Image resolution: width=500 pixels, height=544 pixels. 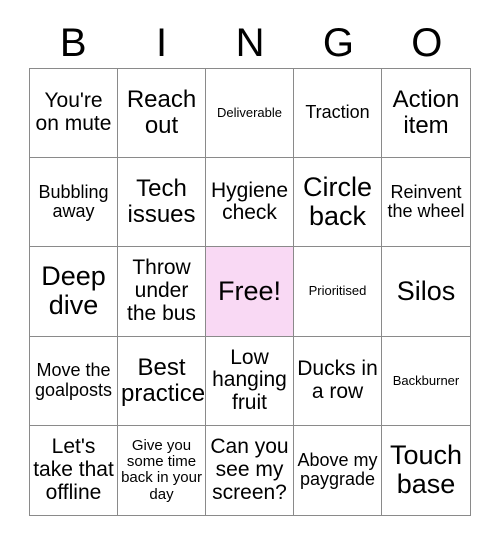 I want to click on bingo-cell: Move the goalposts, so click(x=74, y=381).